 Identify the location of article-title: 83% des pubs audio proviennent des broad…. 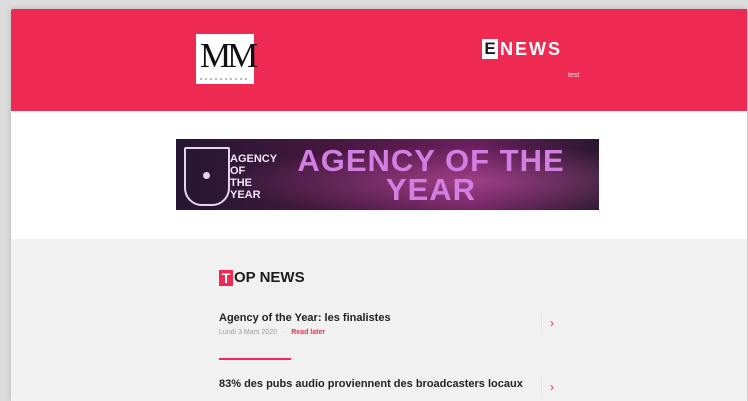
(384, 384).